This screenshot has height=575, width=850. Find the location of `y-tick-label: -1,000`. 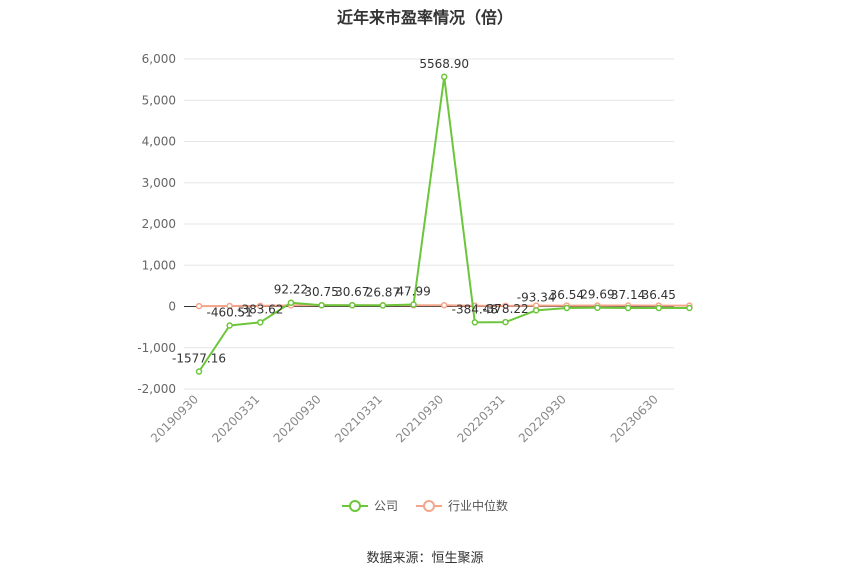

y-tick-label: -1,000 is located at coordinates (156, 348).